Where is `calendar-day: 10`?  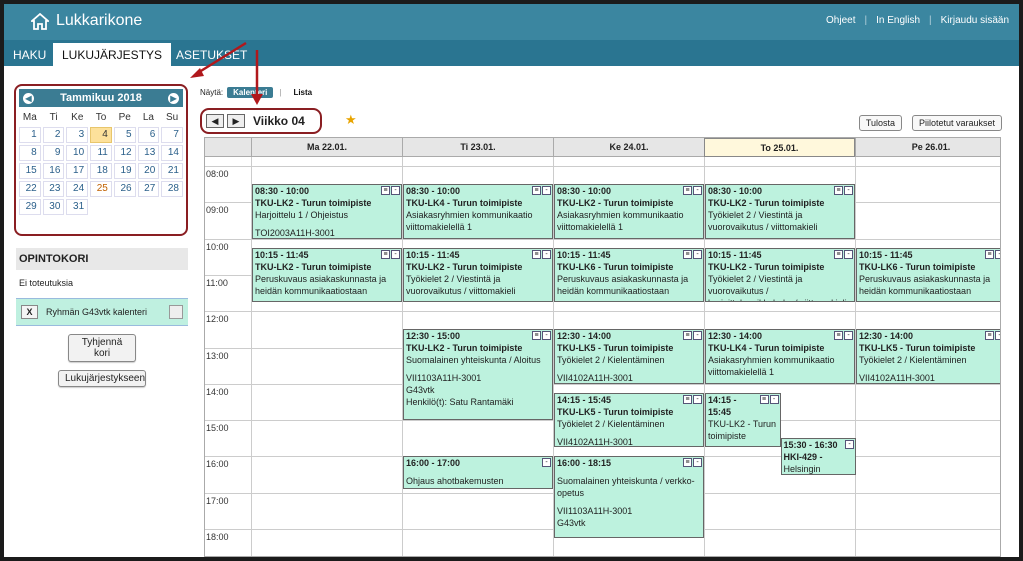
calendar-day: 10 is located at coordinates (77, 153).